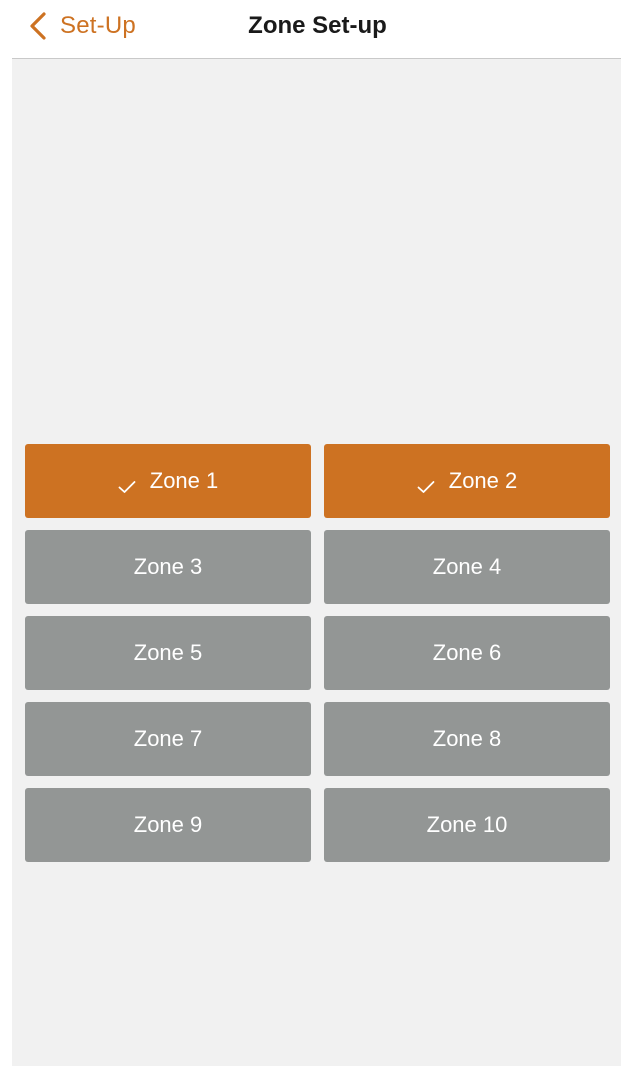 The width and height of the screenshot is (621, 1066). I want to click on zone-button-7: Zone 7, so click(168, 739).